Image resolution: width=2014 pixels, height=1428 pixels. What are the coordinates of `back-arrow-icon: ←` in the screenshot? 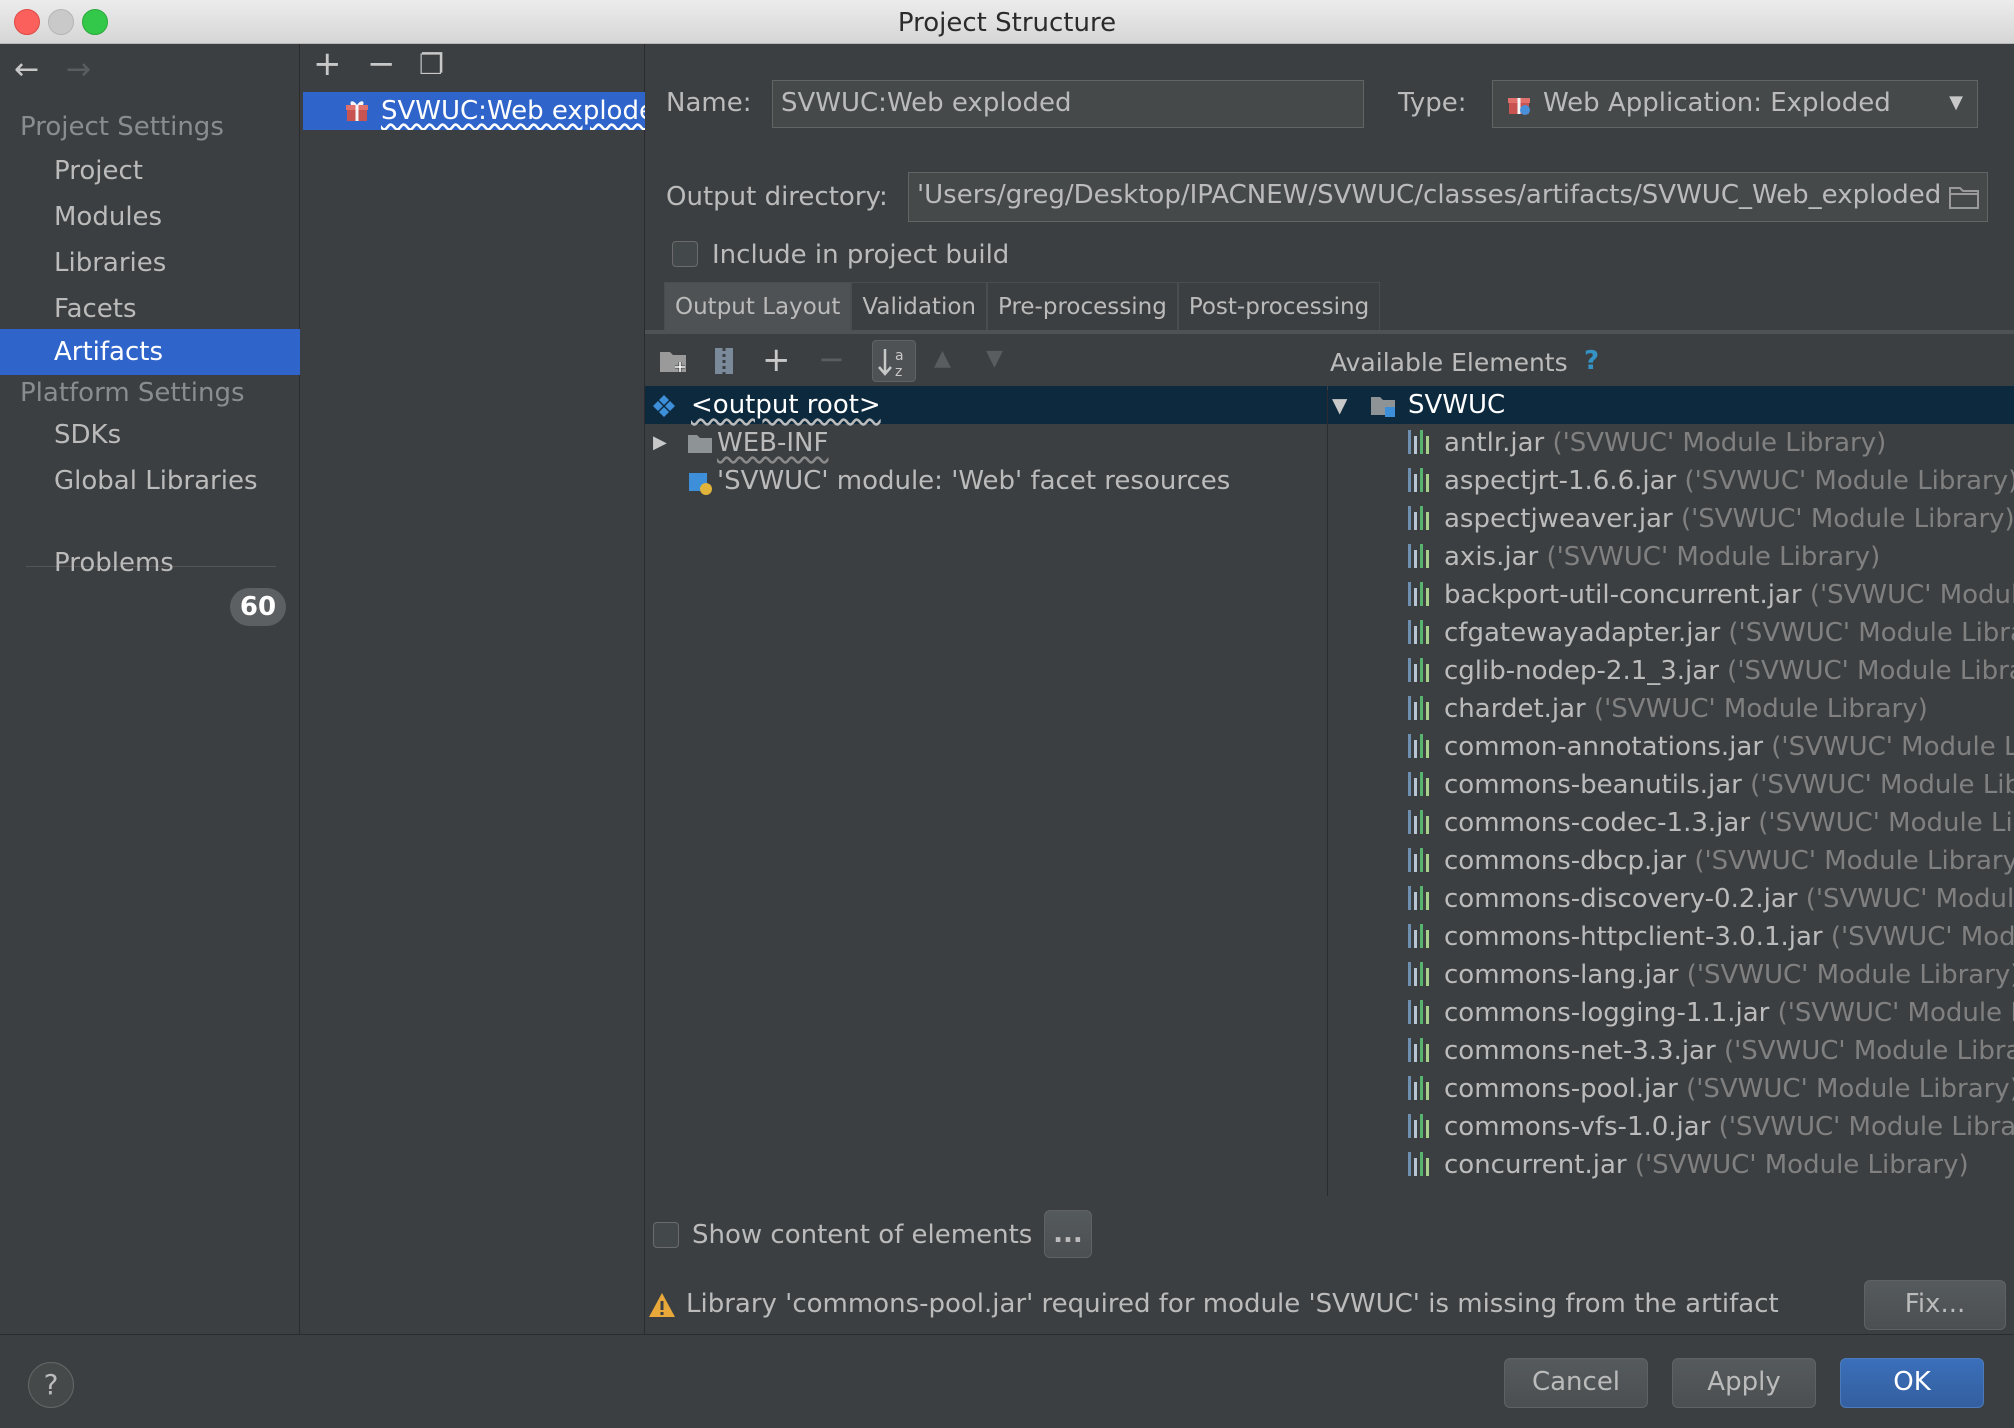 It's located at (26, 69).